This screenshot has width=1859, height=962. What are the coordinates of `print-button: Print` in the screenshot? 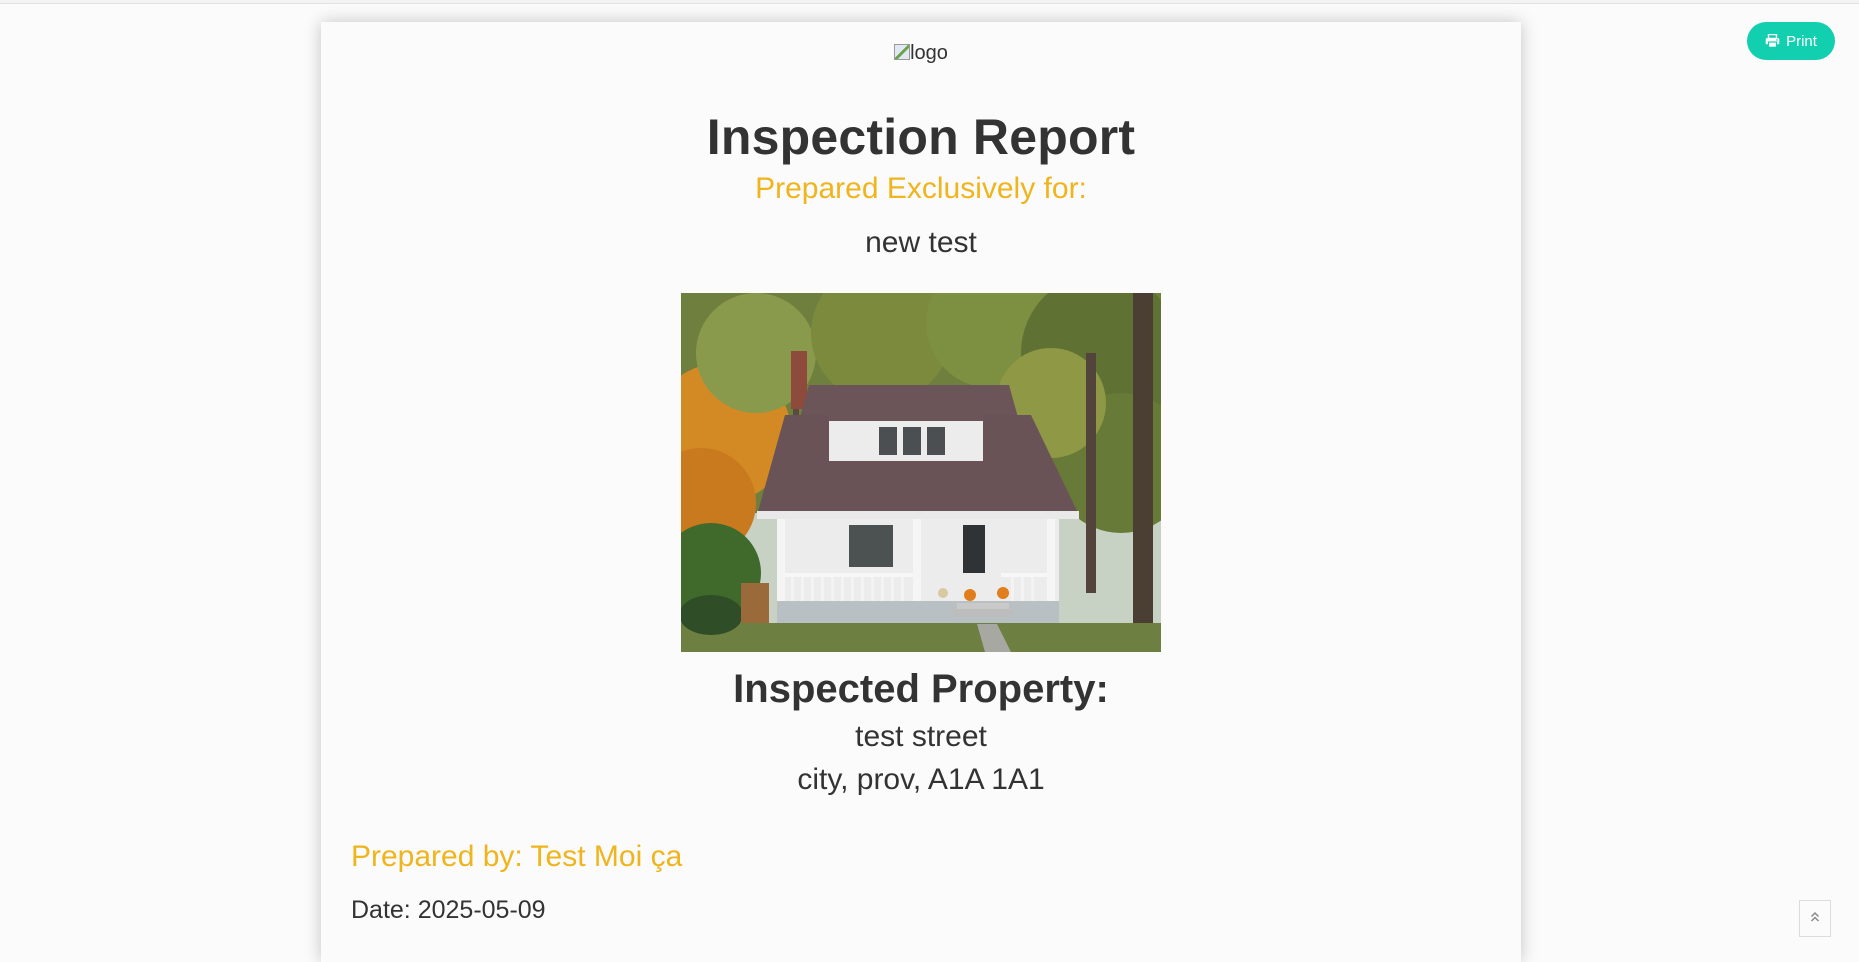 It's located at (1791, 41).